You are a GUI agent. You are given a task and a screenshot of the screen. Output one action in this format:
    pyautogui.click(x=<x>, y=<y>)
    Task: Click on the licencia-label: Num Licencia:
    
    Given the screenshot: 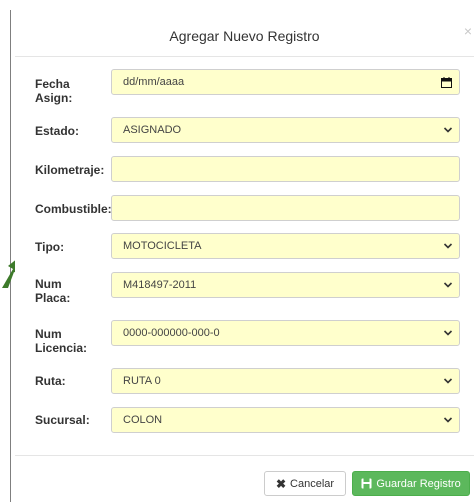 What is the action you would take?
    pyautogui.click(x=61, y=341)
    